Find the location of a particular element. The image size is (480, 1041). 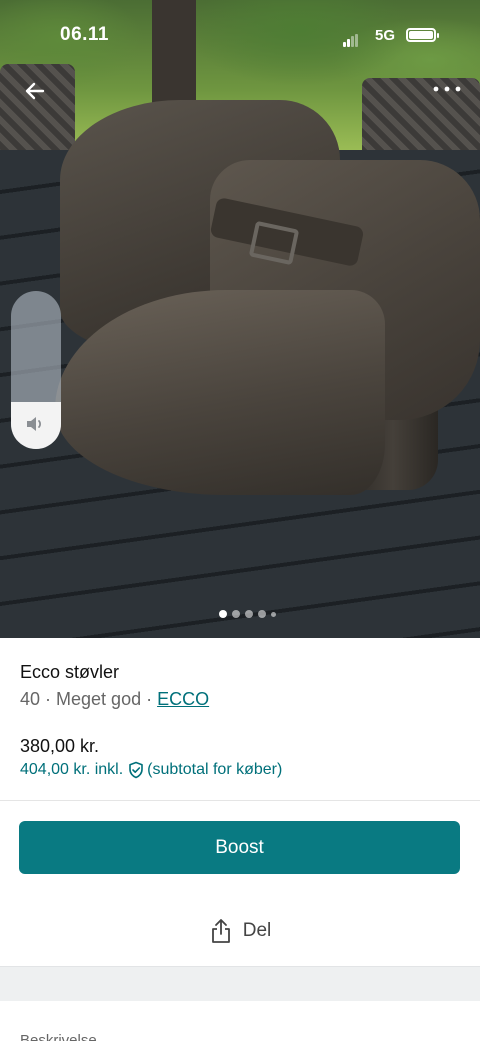

arrow-left-icon is located at coordinates (35, 91).